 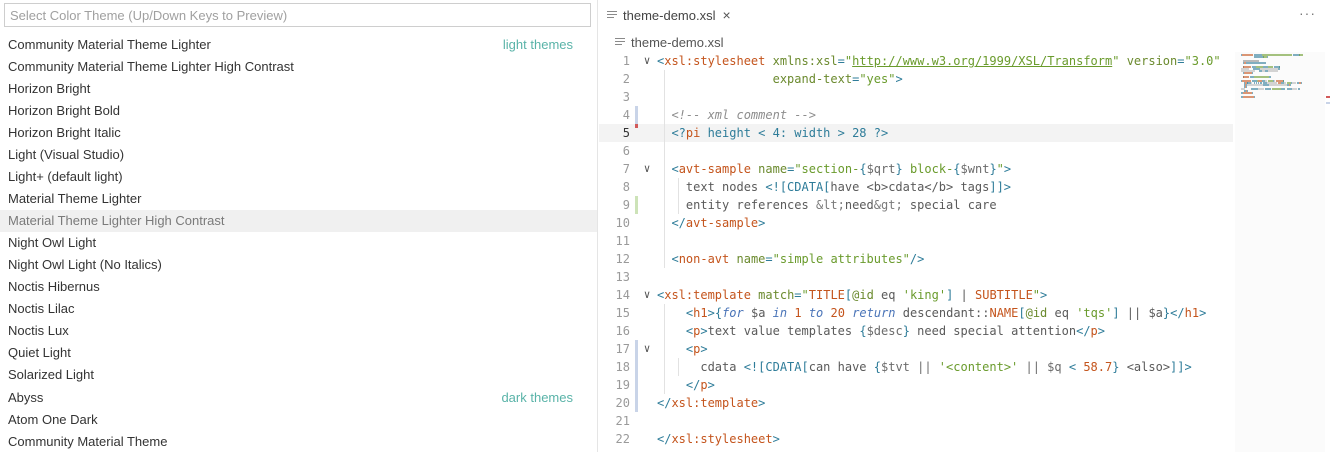 What do you see at coordinates (1307, 13) in the screenshot?
I see `more-actions-icon: ···` at bounding box center [1307, 13].